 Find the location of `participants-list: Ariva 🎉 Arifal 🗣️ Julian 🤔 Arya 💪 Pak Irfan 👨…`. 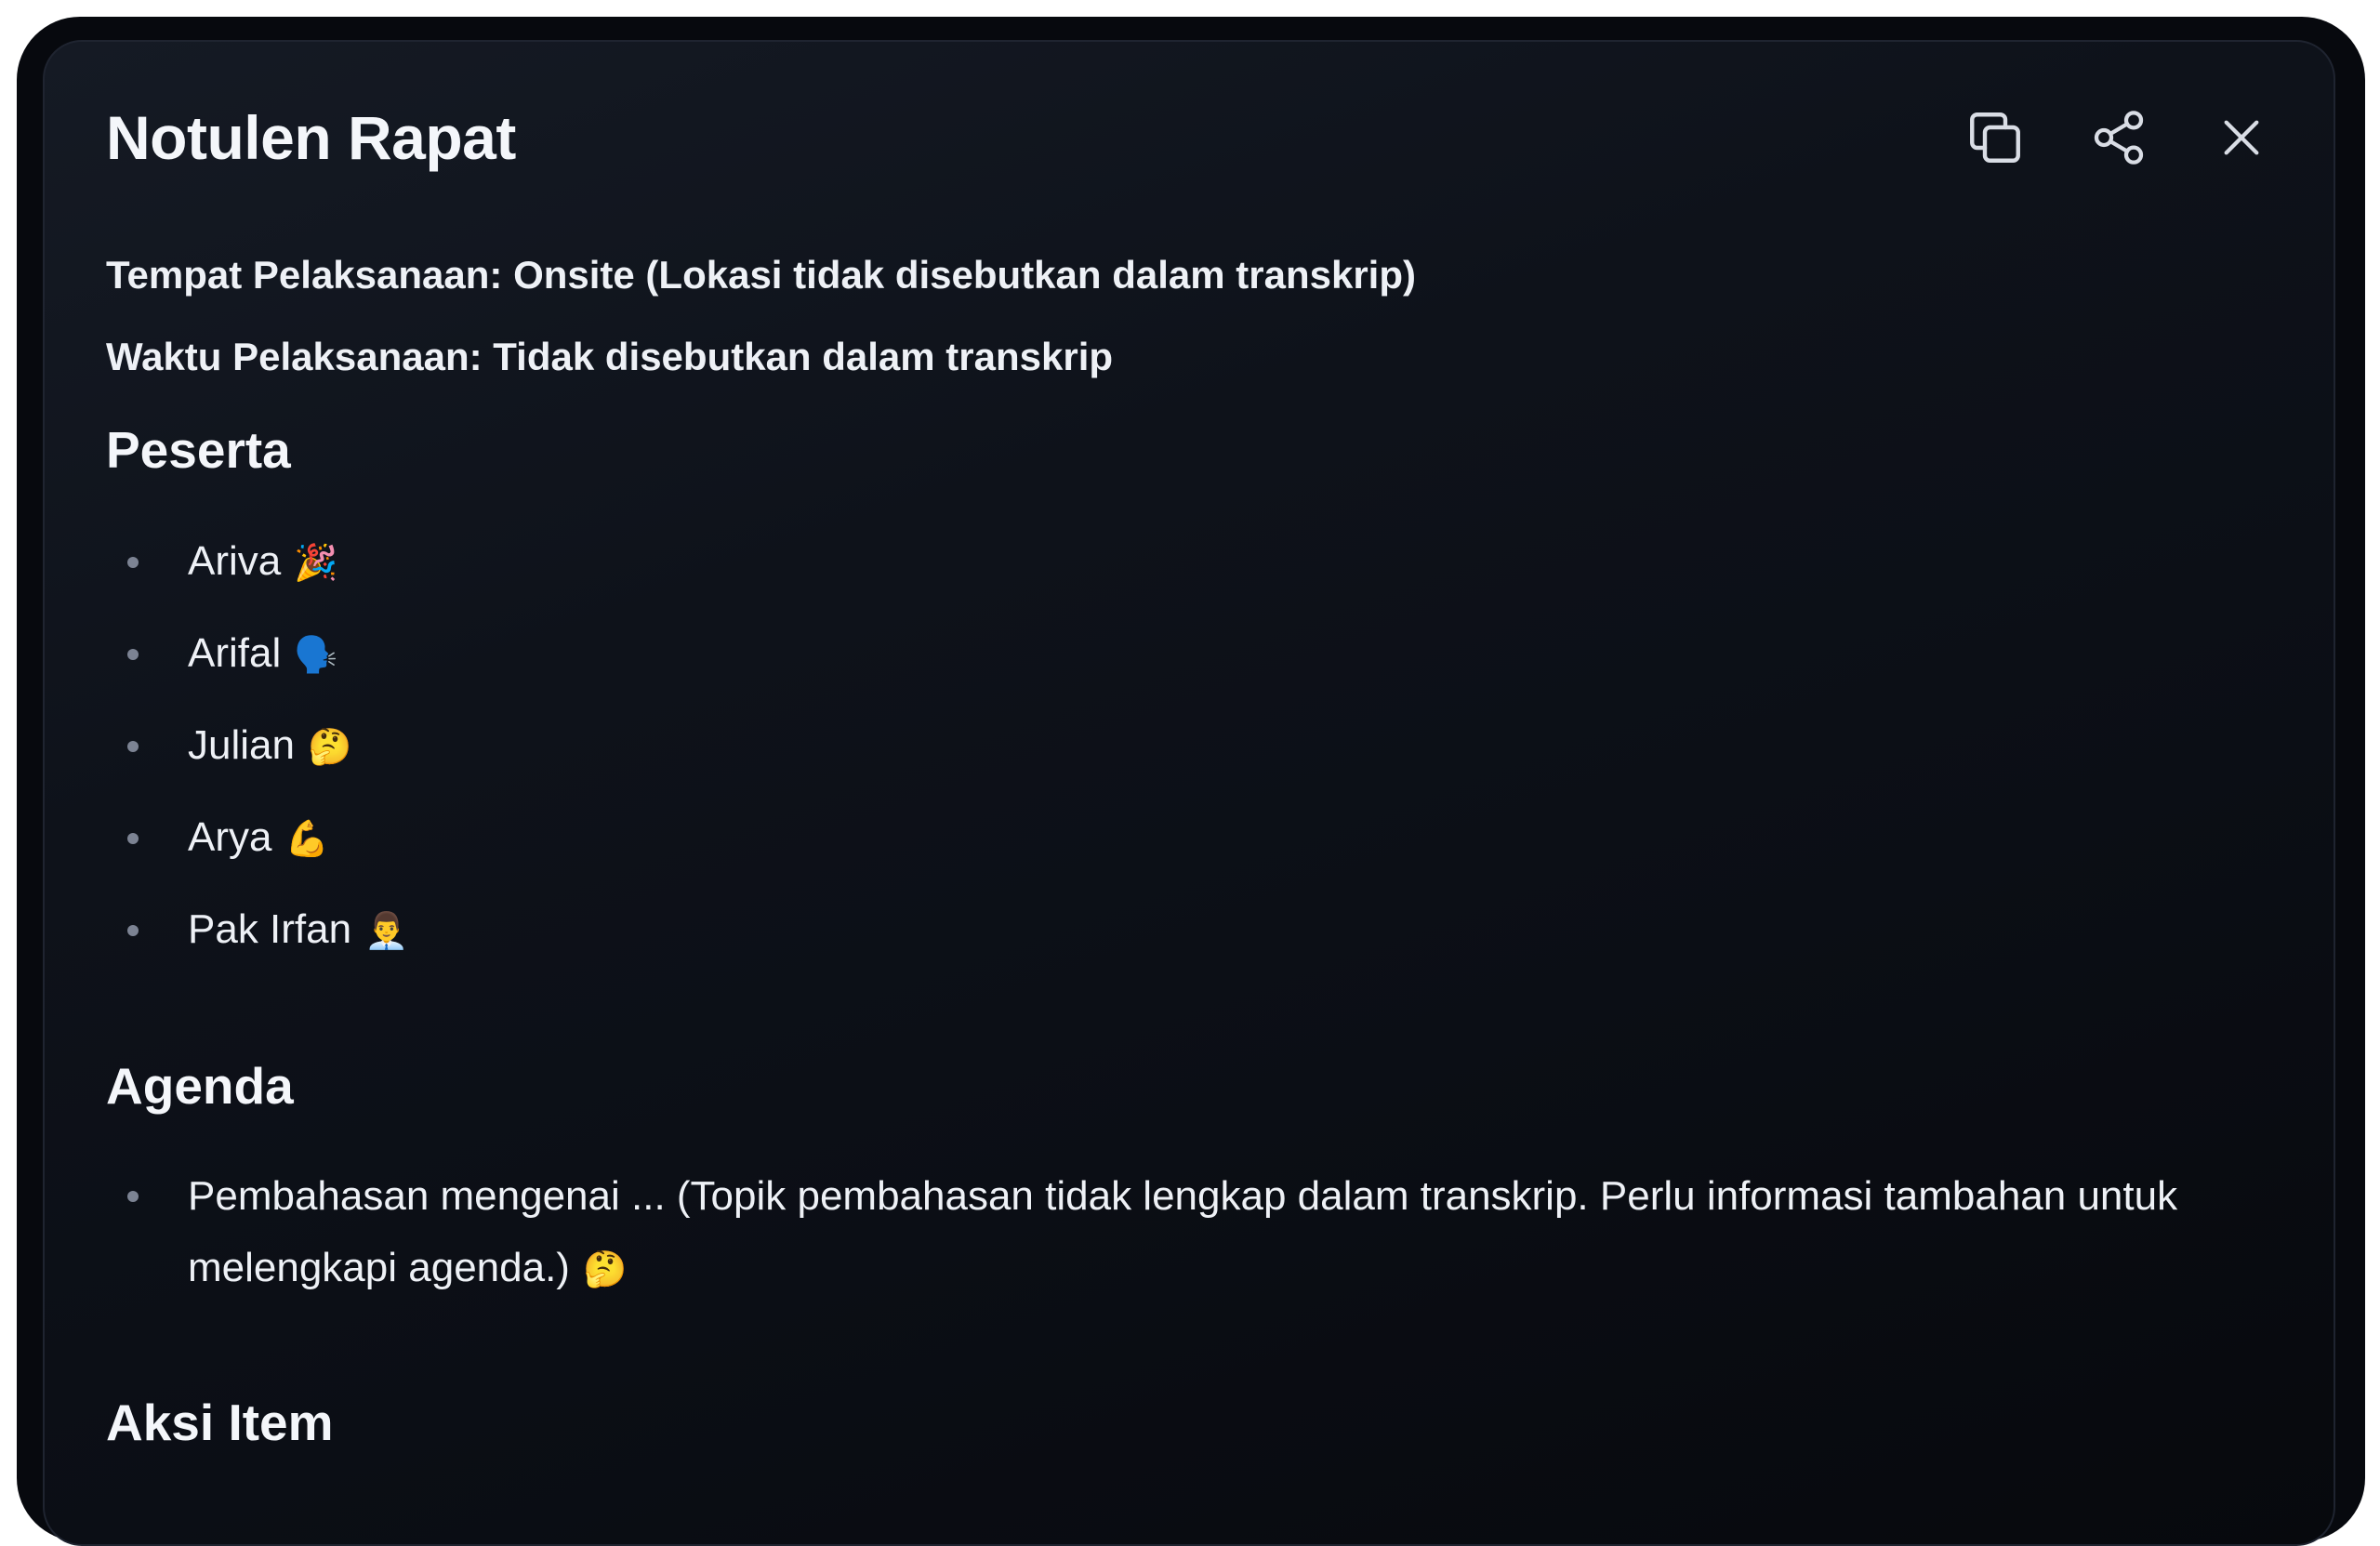

participants-list: Ariva 🎉 Arifal 🗣️ Julian 🤔 Arya 💪 Pak Irfan 👨… is located at coordinates (257, 764).